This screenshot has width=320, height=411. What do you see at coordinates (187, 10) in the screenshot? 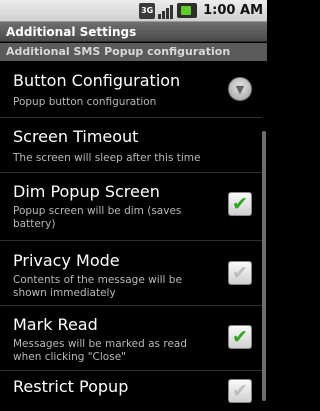
I see `battery-icon` at bounding box center [187, 10].